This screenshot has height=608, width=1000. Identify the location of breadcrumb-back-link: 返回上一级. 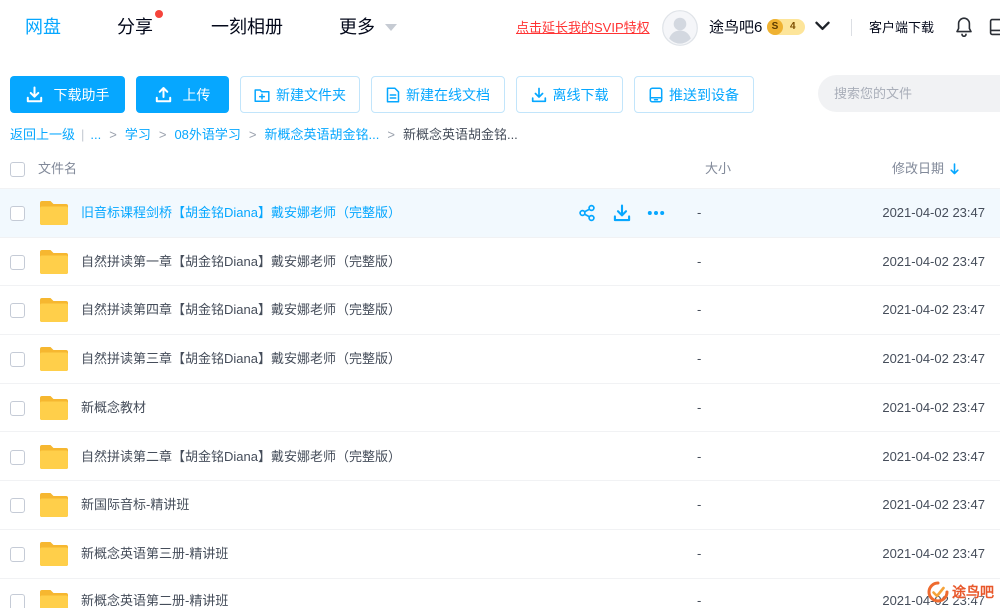
(42, 135).